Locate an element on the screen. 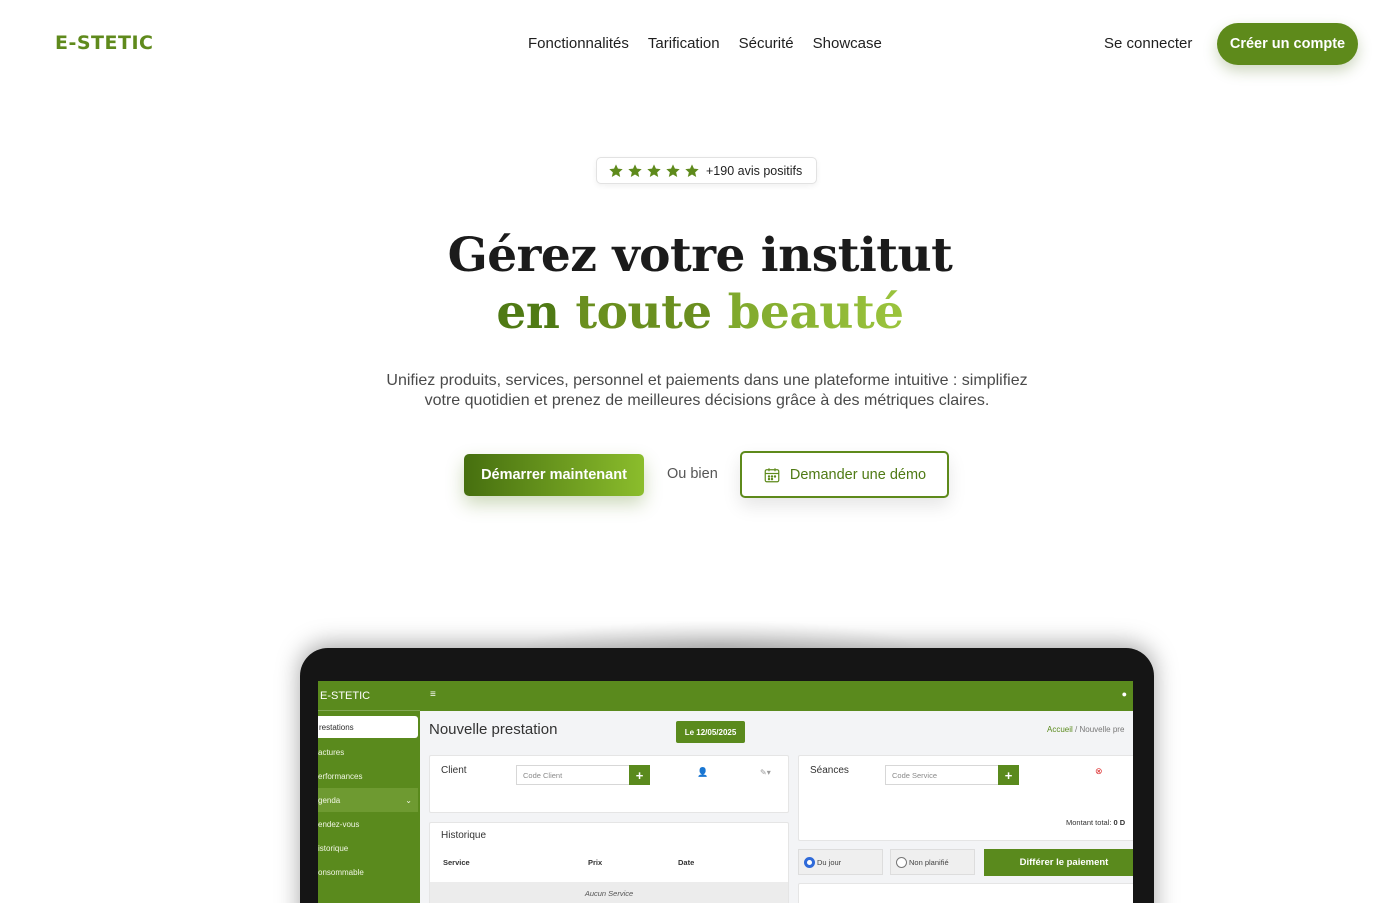  add-client-button: + is located at coordinates (639, 775).